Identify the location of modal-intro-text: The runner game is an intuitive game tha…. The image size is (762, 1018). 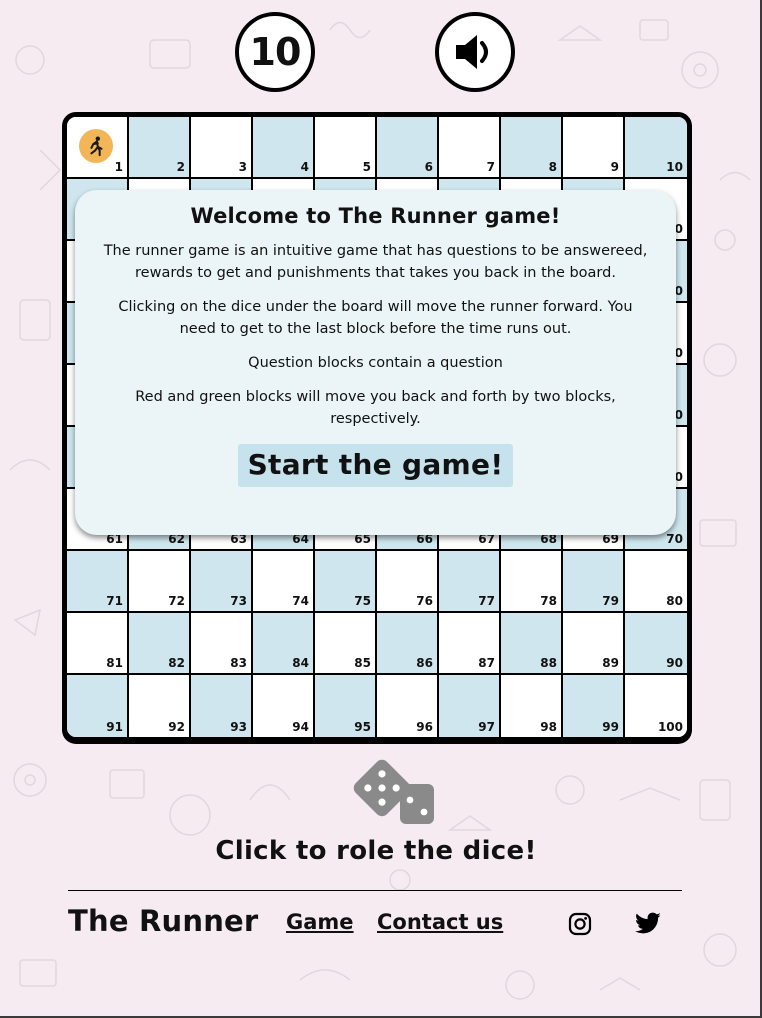
(375, 262).